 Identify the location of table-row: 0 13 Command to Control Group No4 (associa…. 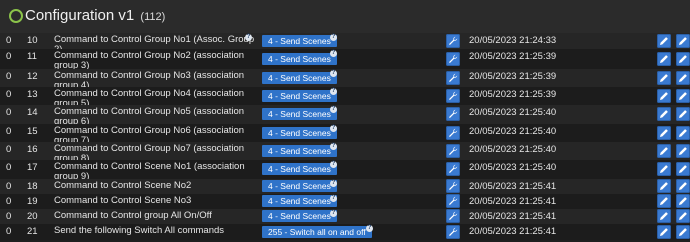
(345, 98).